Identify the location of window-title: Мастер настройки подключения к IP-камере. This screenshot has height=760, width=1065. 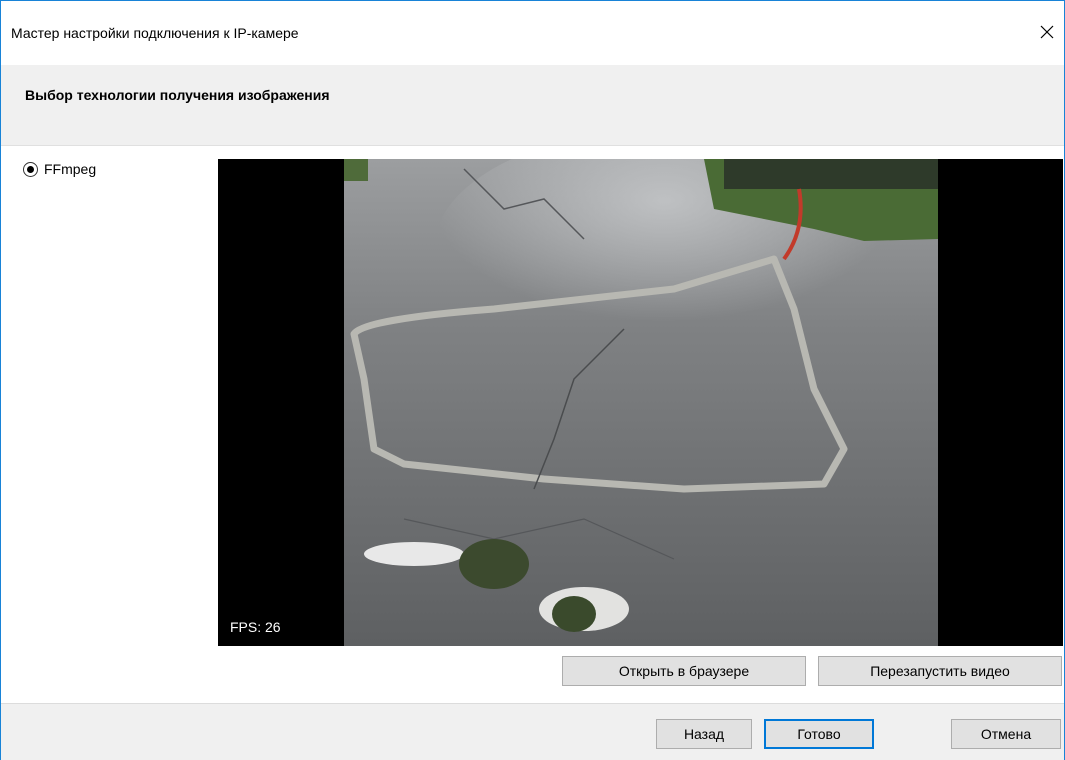
(155, 33).